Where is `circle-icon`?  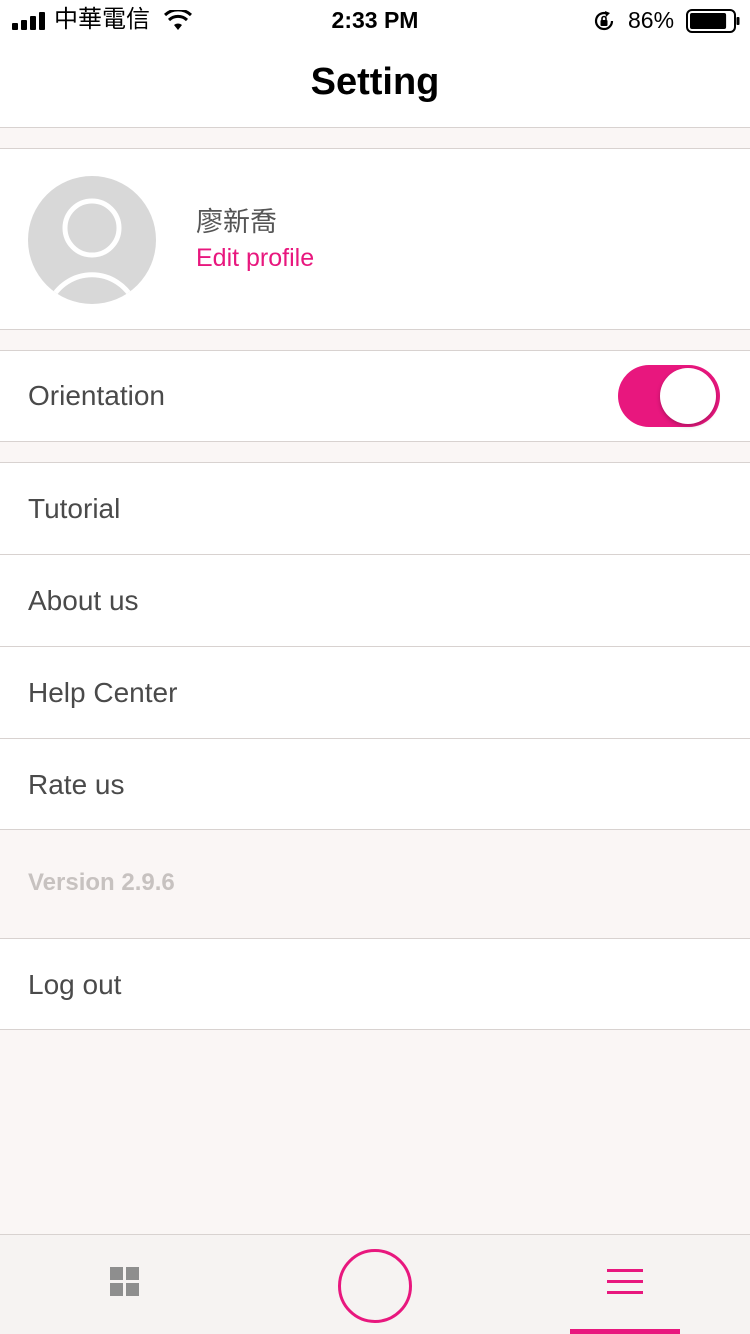
circle-icon is located at coordinates (375, 1286).